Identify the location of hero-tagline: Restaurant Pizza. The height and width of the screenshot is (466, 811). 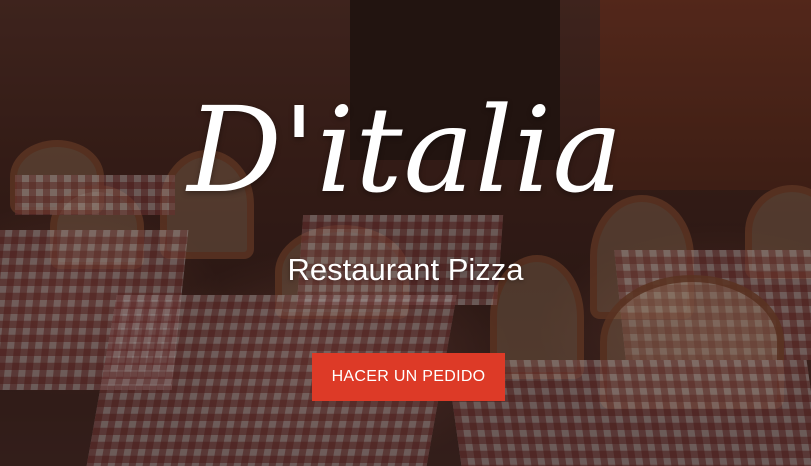
(405, 269).